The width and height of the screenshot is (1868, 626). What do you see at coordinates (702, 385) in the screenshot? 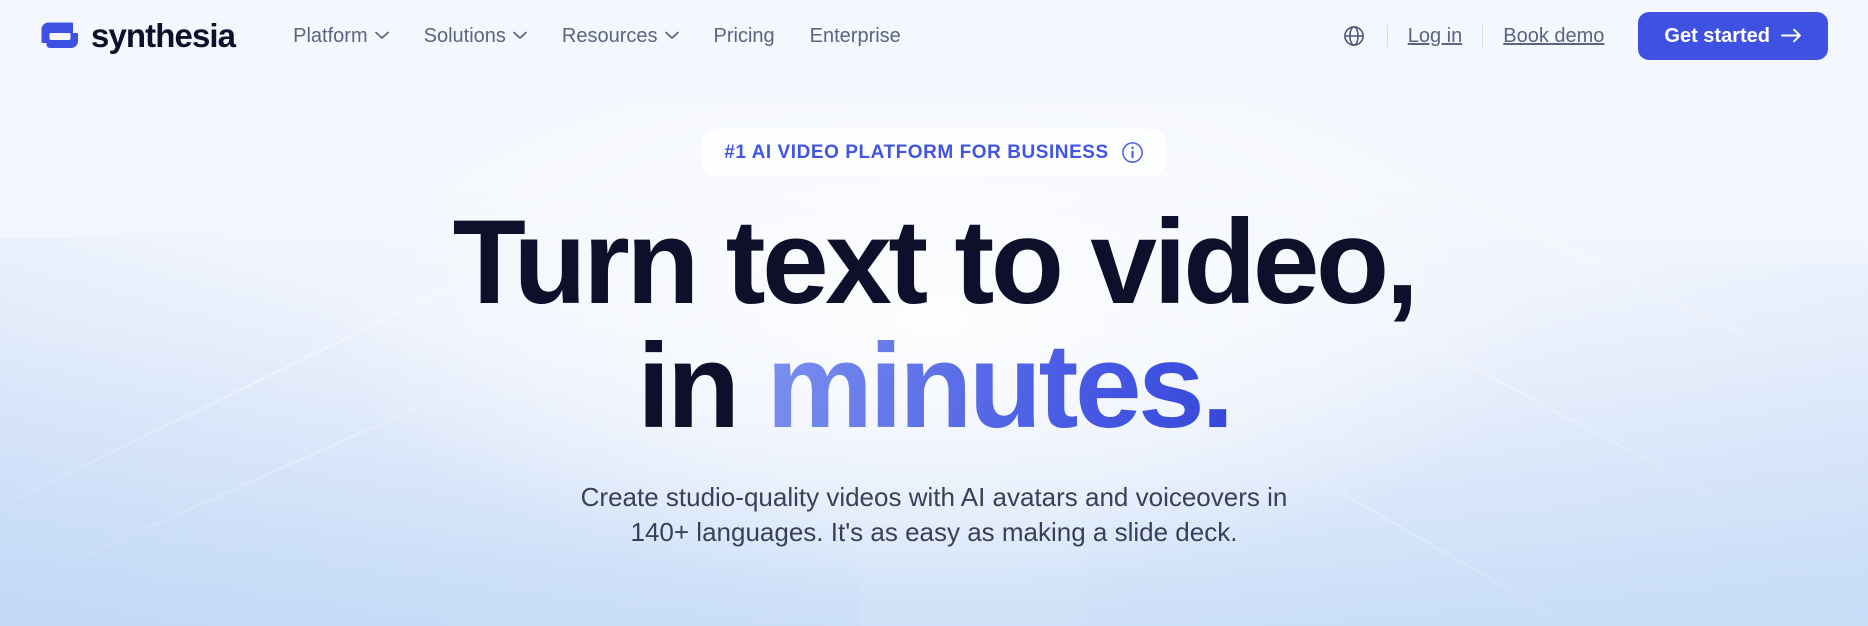
I see `hero-title-prefix: in` at bounding box center [702, 385].